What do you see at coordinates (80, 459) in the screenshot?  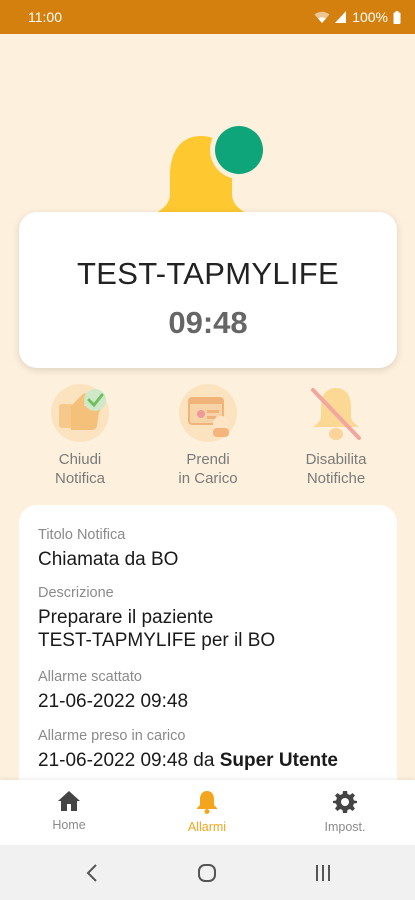 I see `close-notification-label-1: Chiudi` at bounding box center [80, 459].